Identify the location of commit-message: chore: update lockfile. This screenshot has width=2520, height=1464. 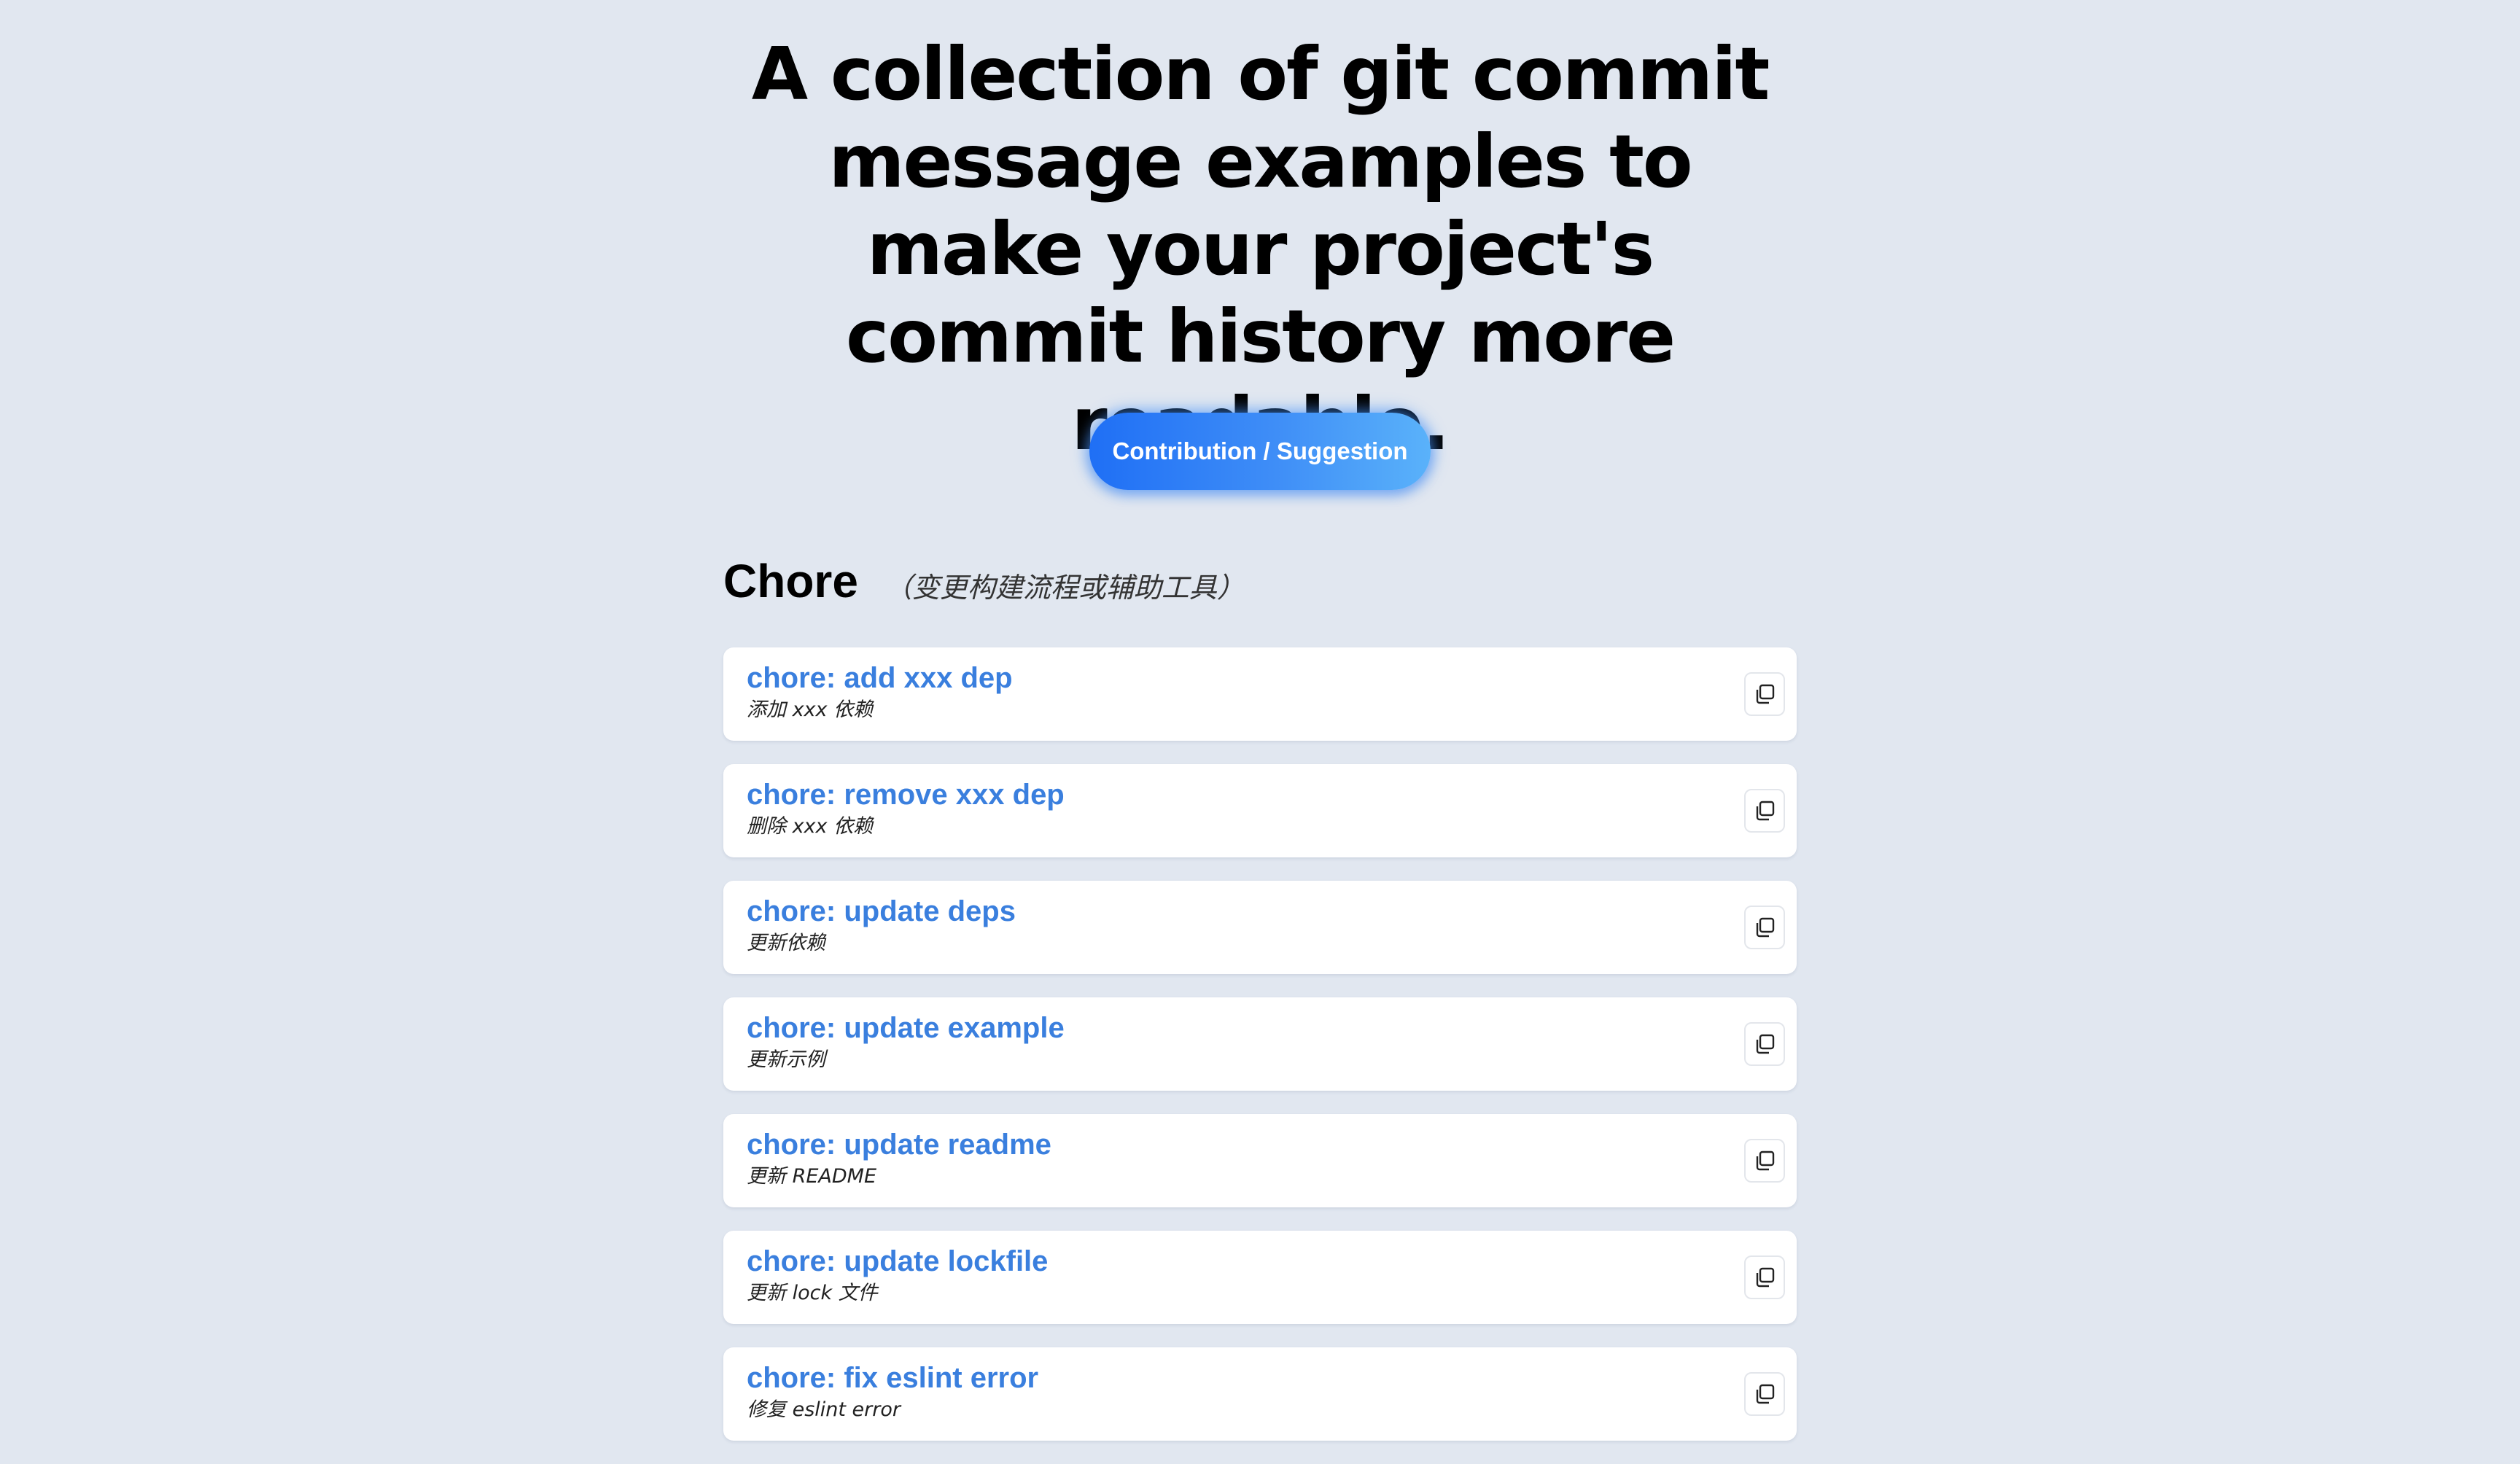
(1272, 1261).